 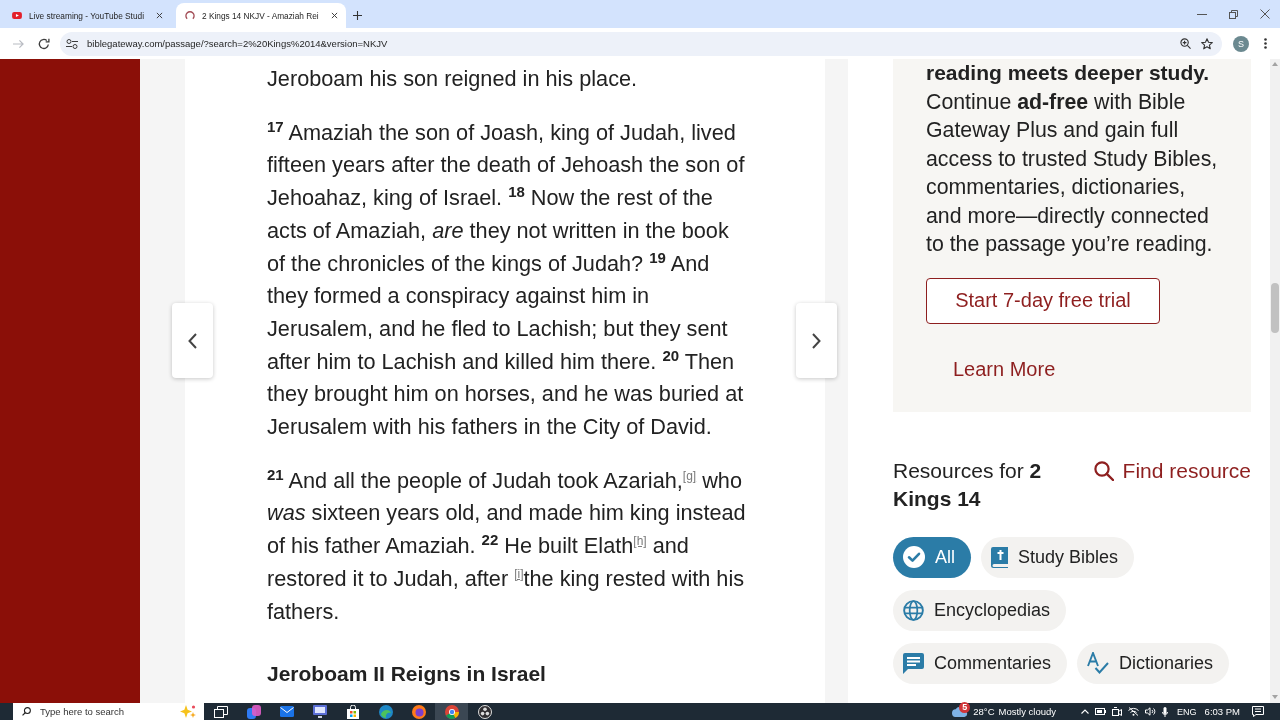 I want to click on chevron-up-icon, so click(x=1085, y=711).